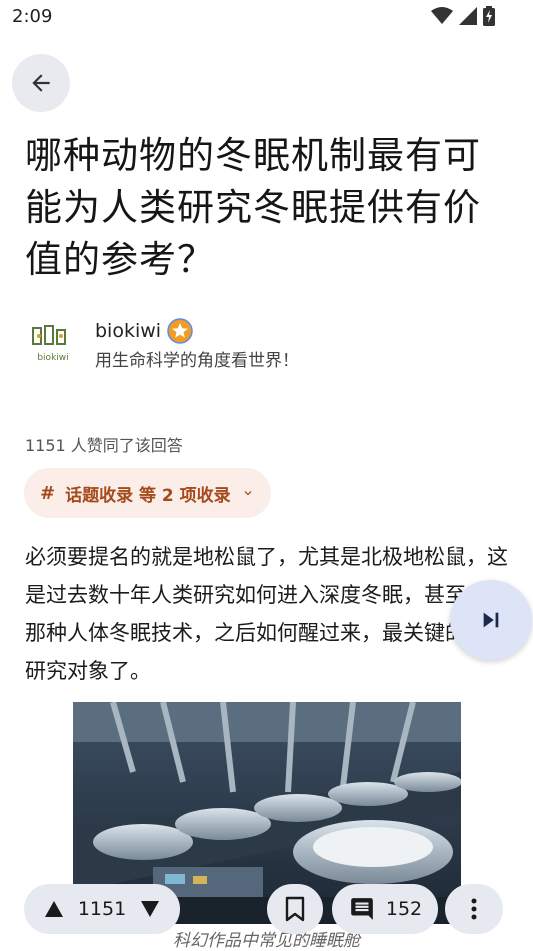 The height and width of the screenshot is (951, 533). I want to click on svg-text: biokiwi, so click(52, 358).